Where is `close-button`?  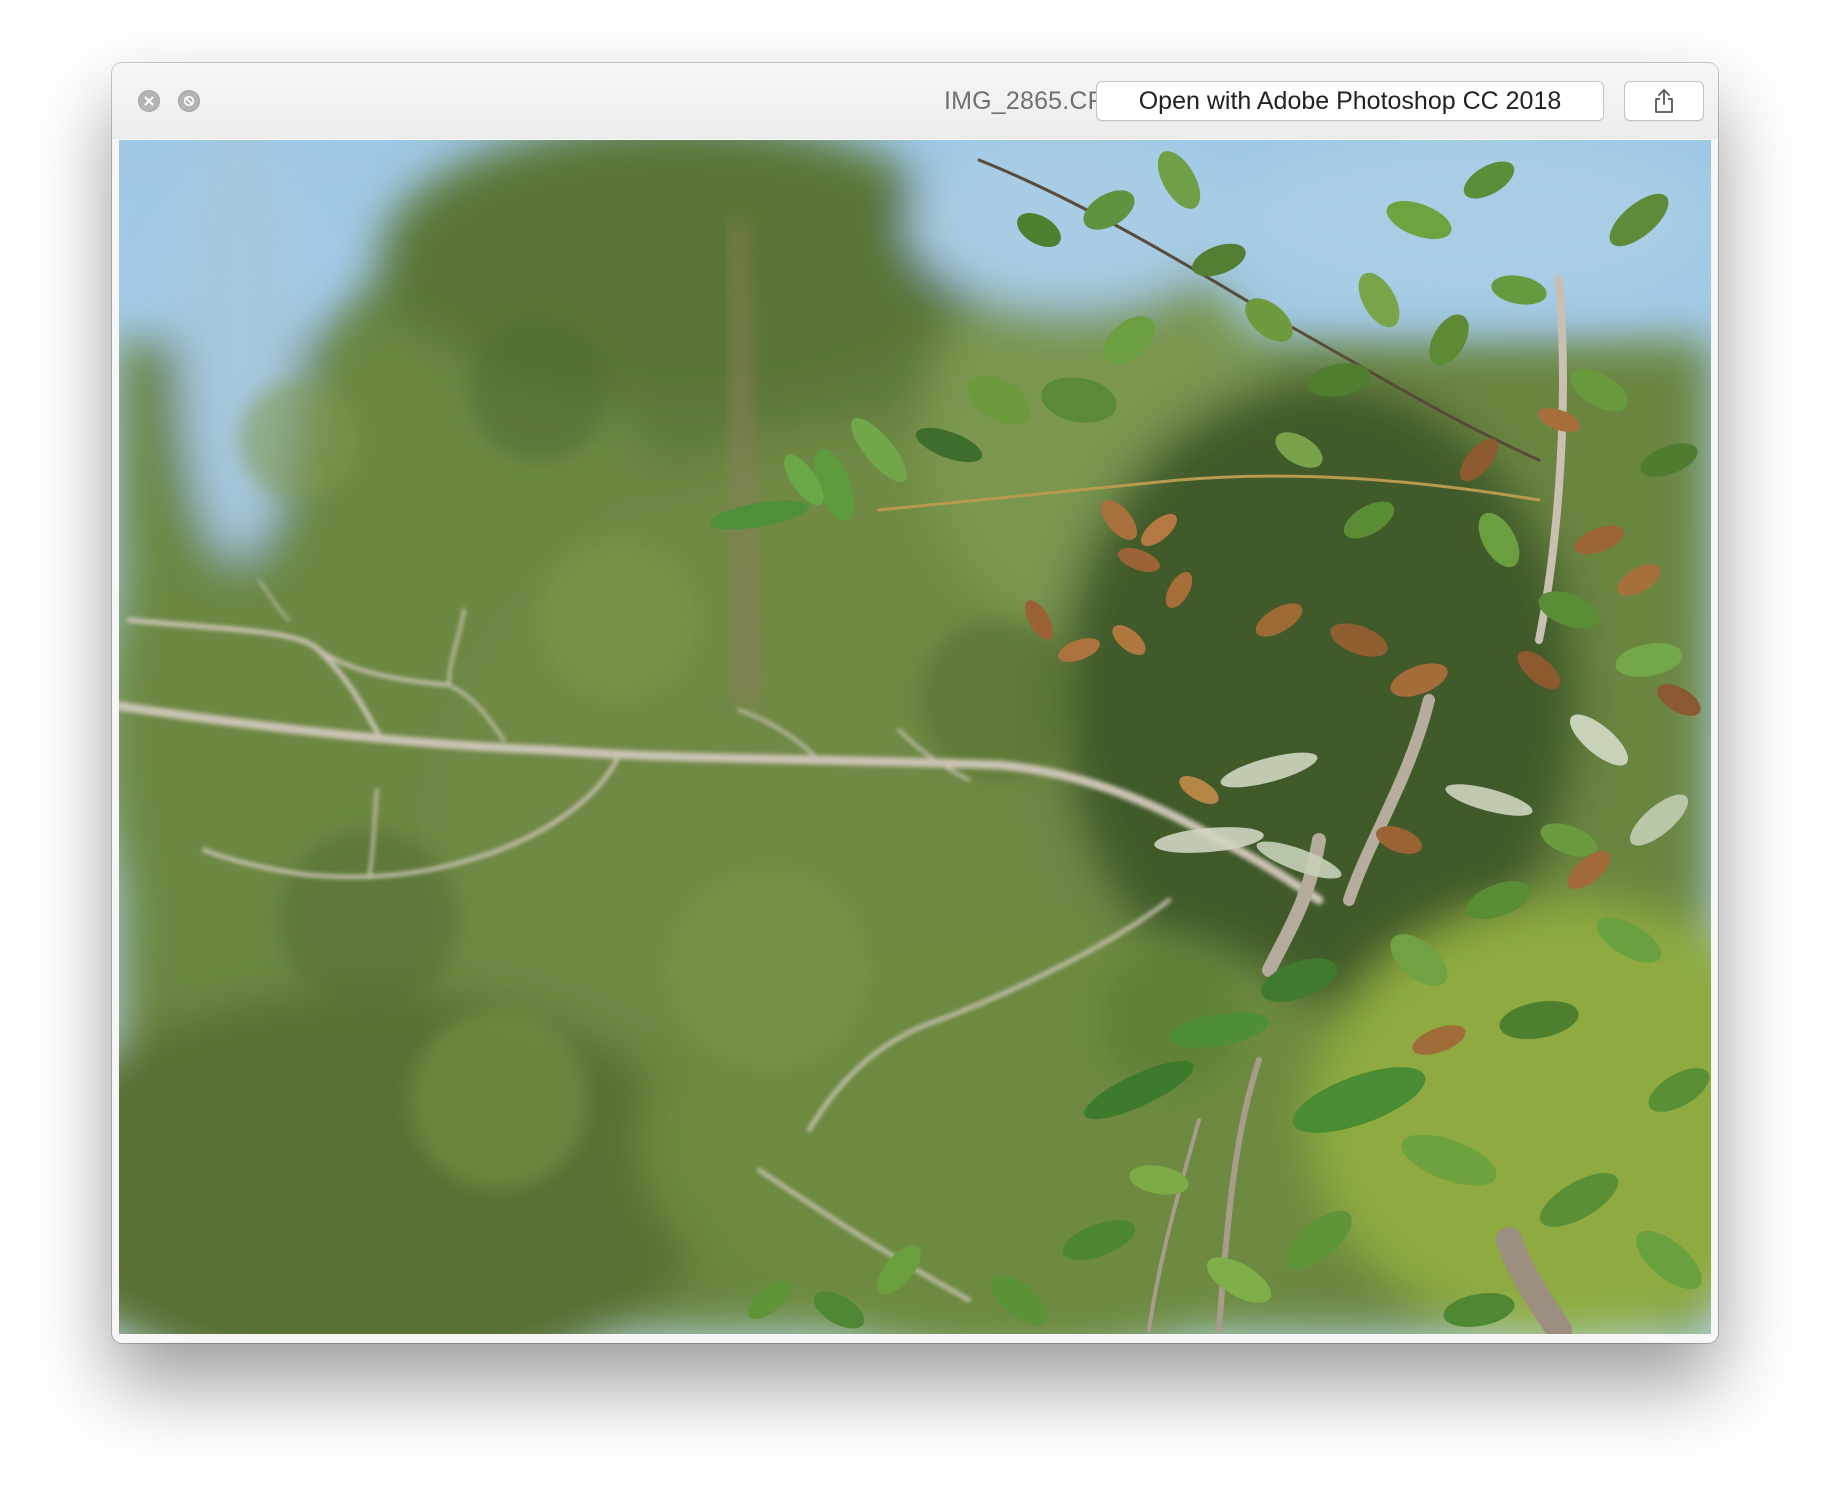
close-button is located at coordinates (149, 101).